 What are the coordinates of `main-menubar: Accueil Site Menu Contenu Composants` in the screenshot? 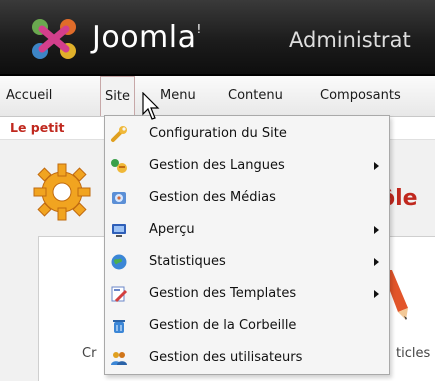 It's located at (217, 96).